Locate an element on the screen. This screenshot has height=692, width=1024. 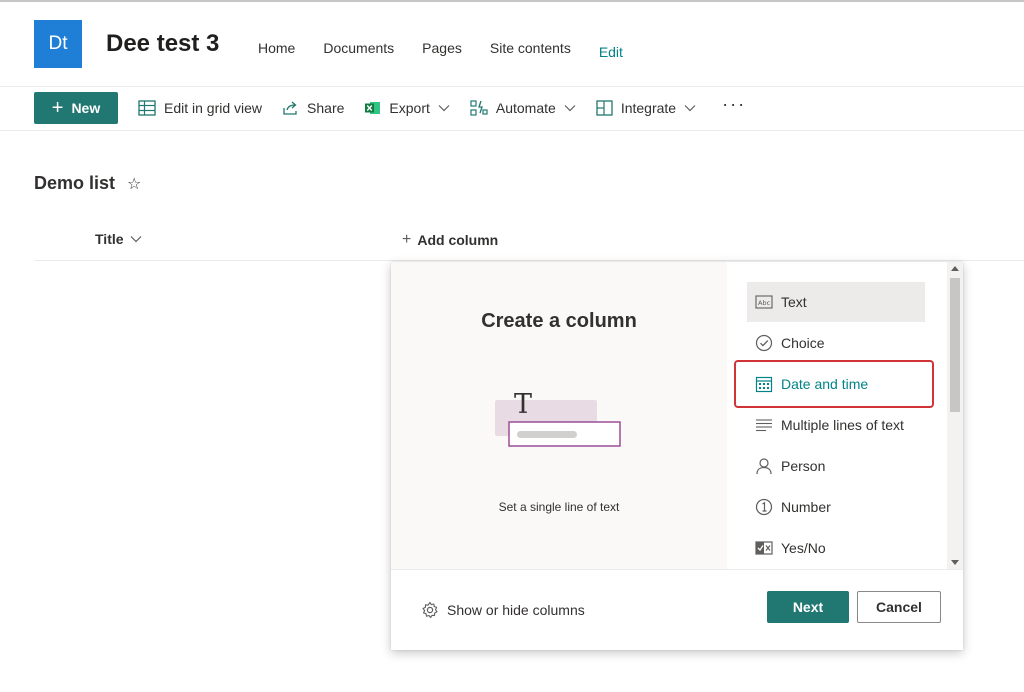
grid-icon is located at coordinates (147, 108).